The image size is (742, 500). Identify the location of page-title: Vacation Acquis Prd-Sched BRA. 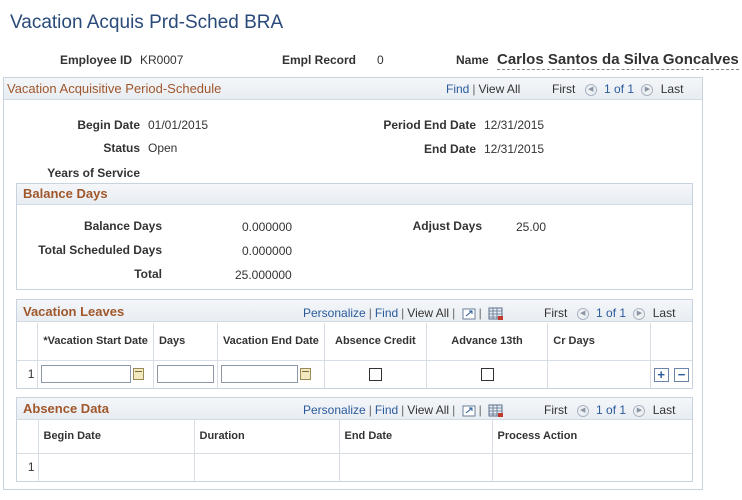
(147, 22).